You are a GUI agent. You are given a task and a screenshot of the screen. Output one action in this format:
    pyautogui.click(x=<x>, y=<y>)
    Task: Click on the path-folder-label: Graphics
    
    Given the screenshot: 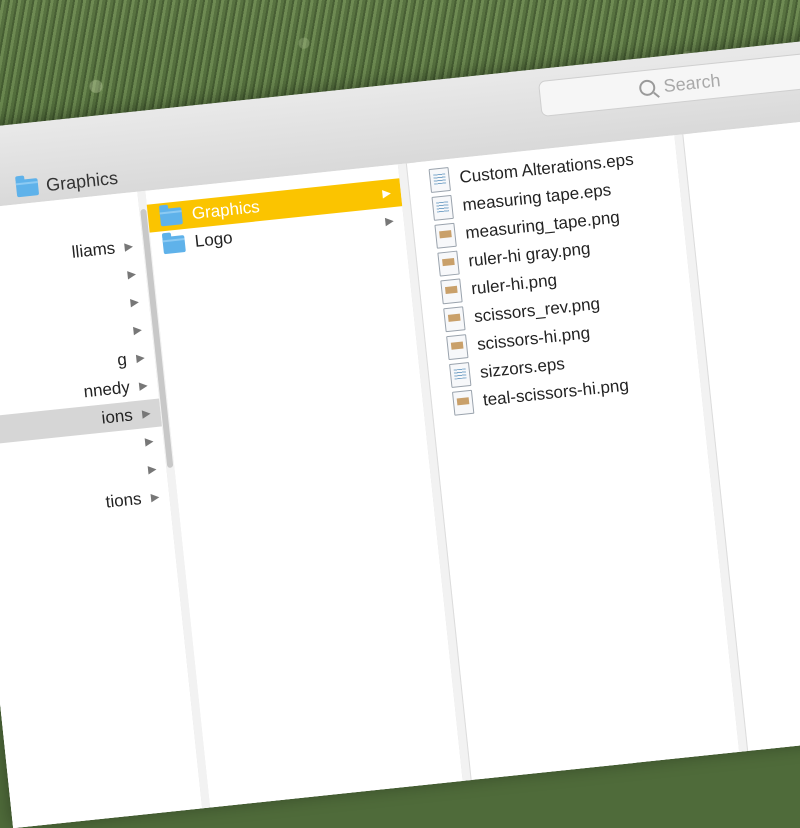 What is the action you would take?
    pyautogui.click(x=82, y=181)
    